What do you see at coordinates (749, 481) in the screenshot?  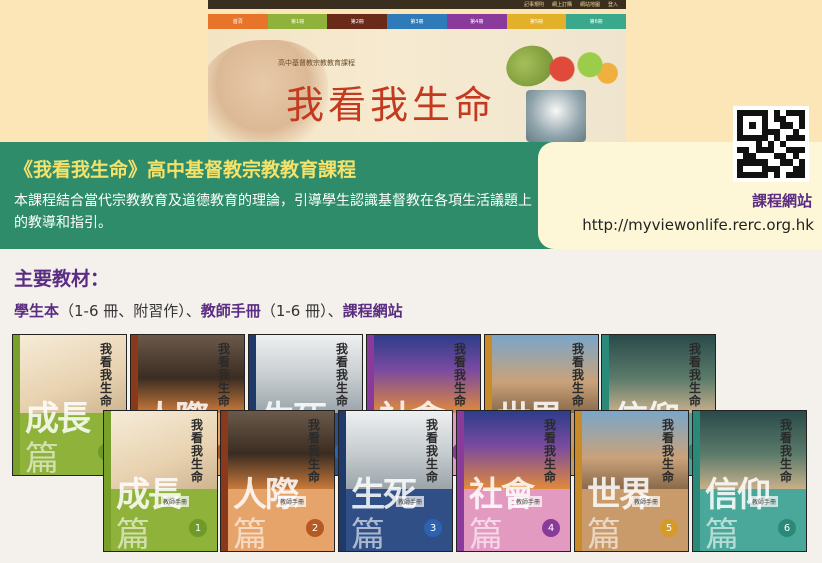 I see `teacher-book-cover-6: 我看我生命 信仰篇教師手冊 6` at bounding box center [749, 481].